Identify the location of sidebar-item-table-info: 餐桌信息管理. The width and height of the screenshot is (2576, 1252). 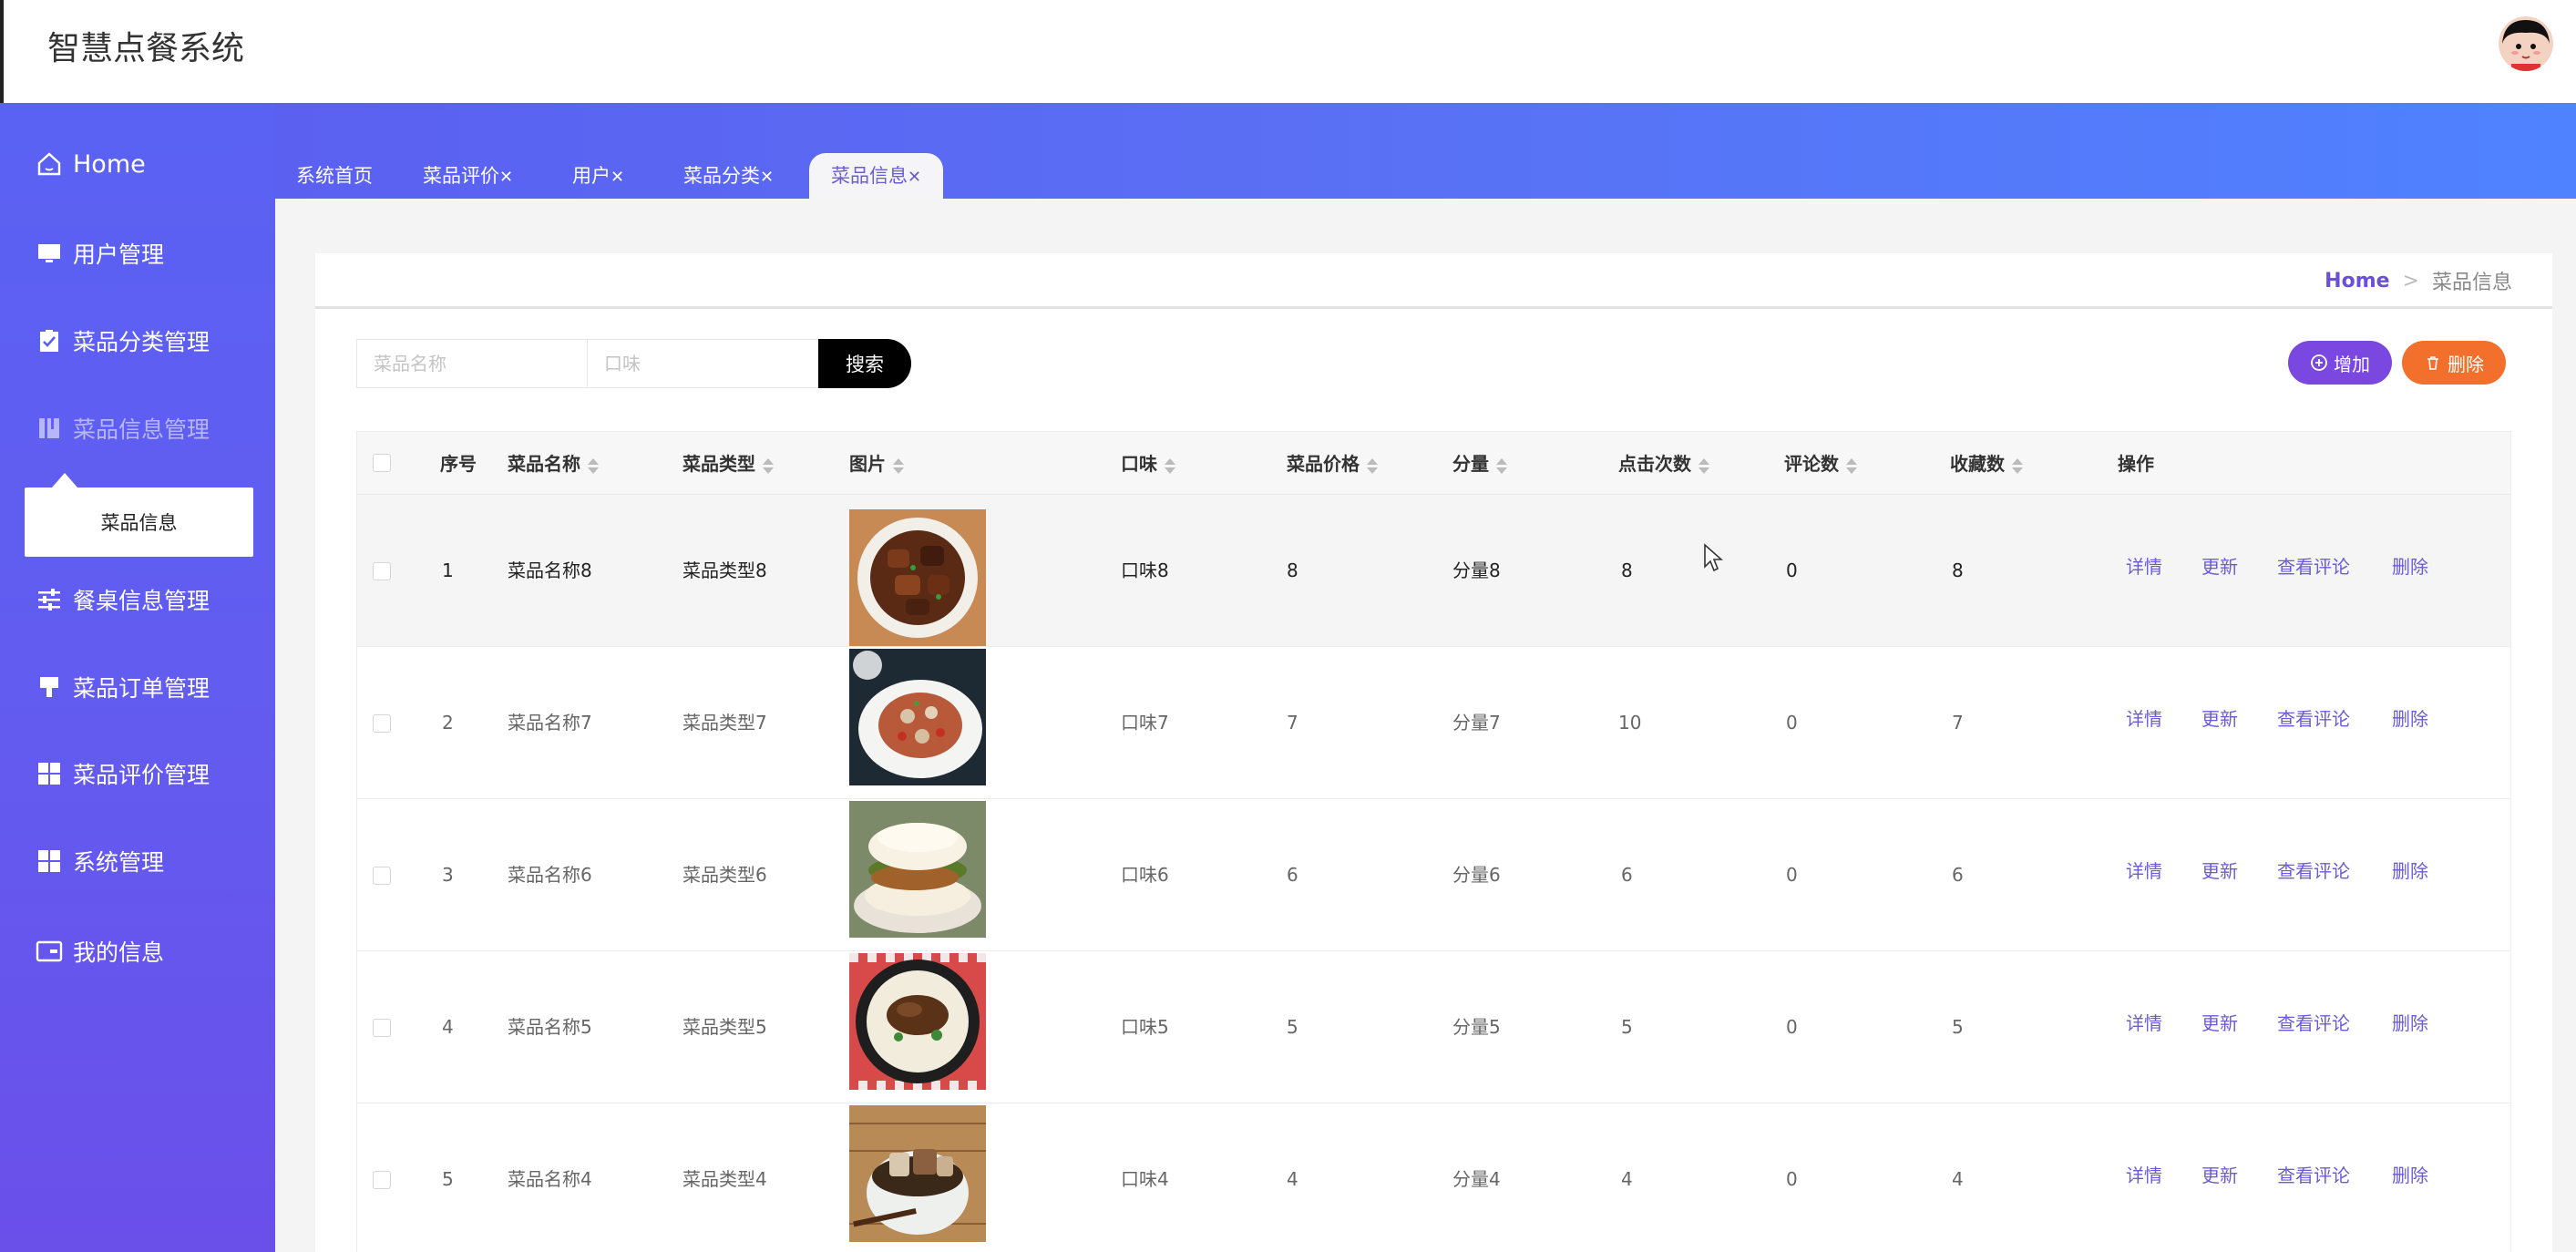
(123, 600).